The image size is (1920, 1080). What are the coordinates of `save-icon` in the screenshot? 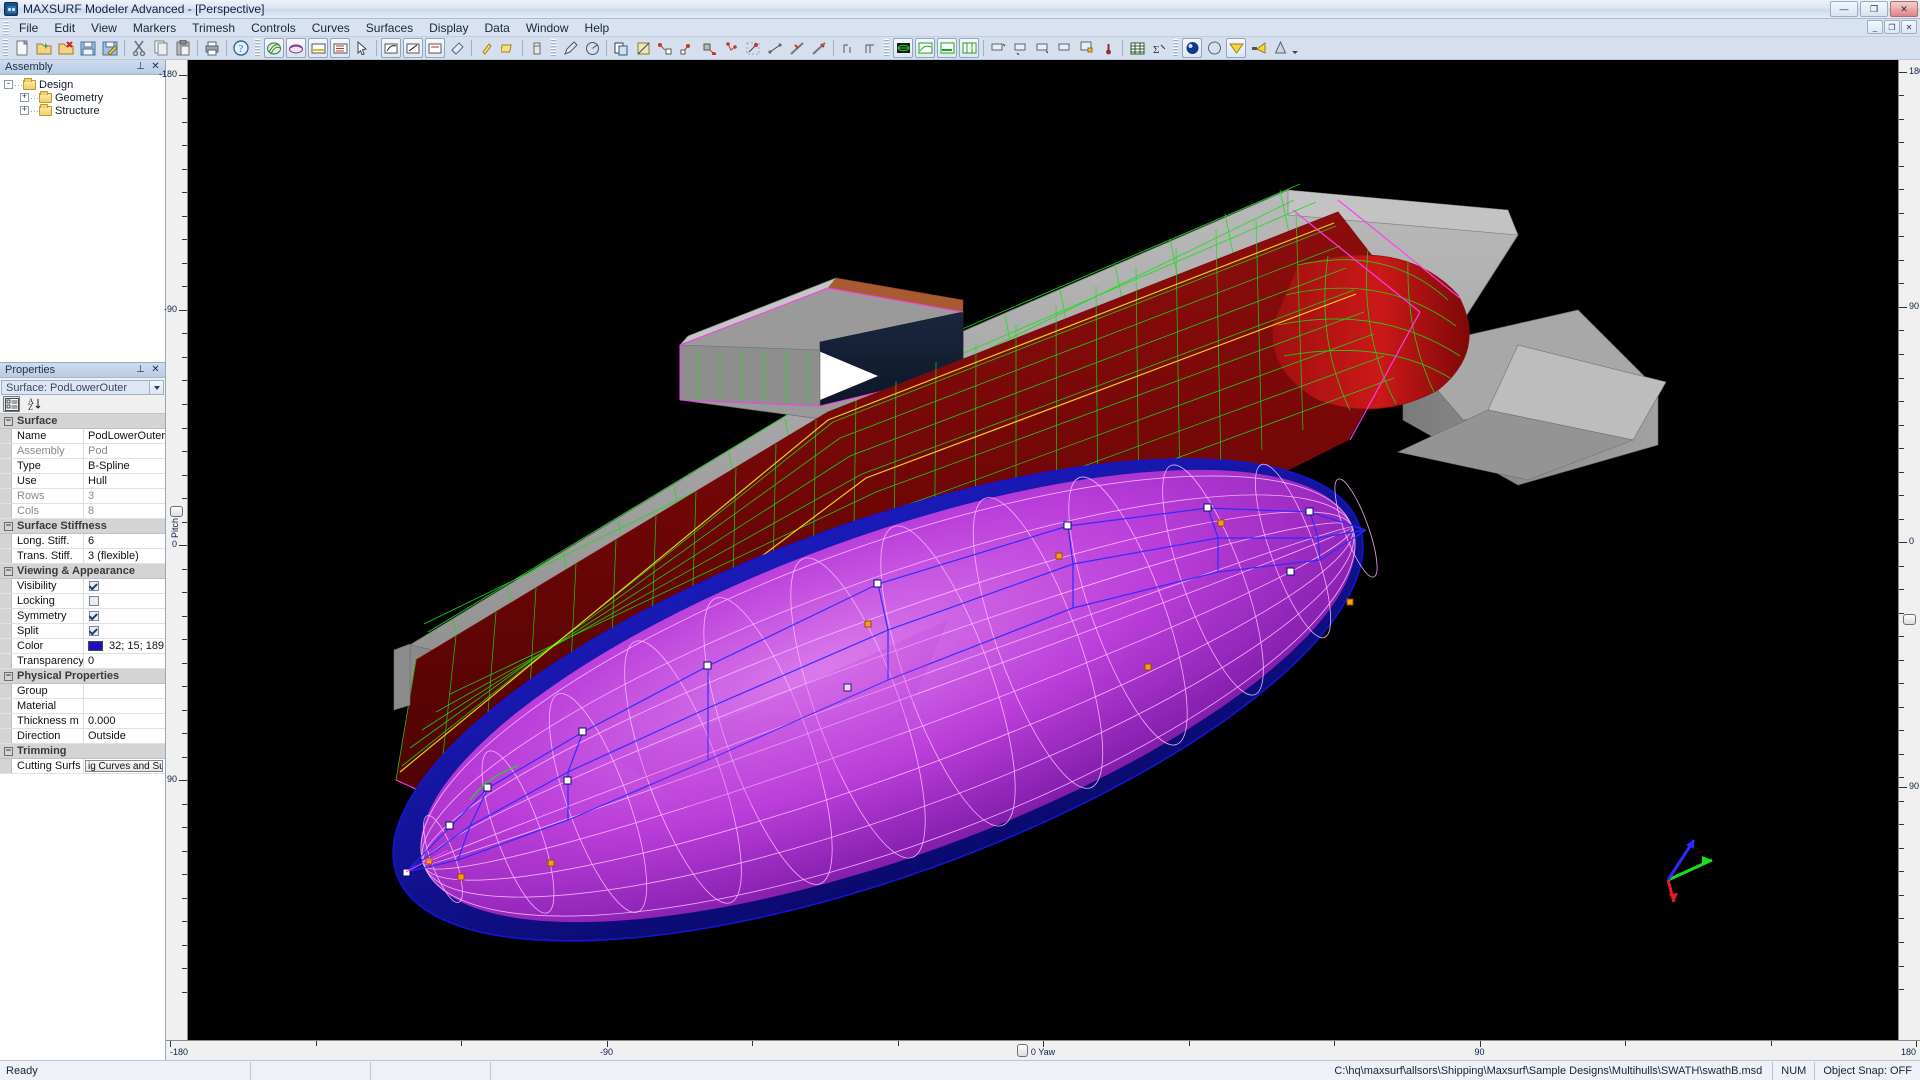 It's located at (88, 48).